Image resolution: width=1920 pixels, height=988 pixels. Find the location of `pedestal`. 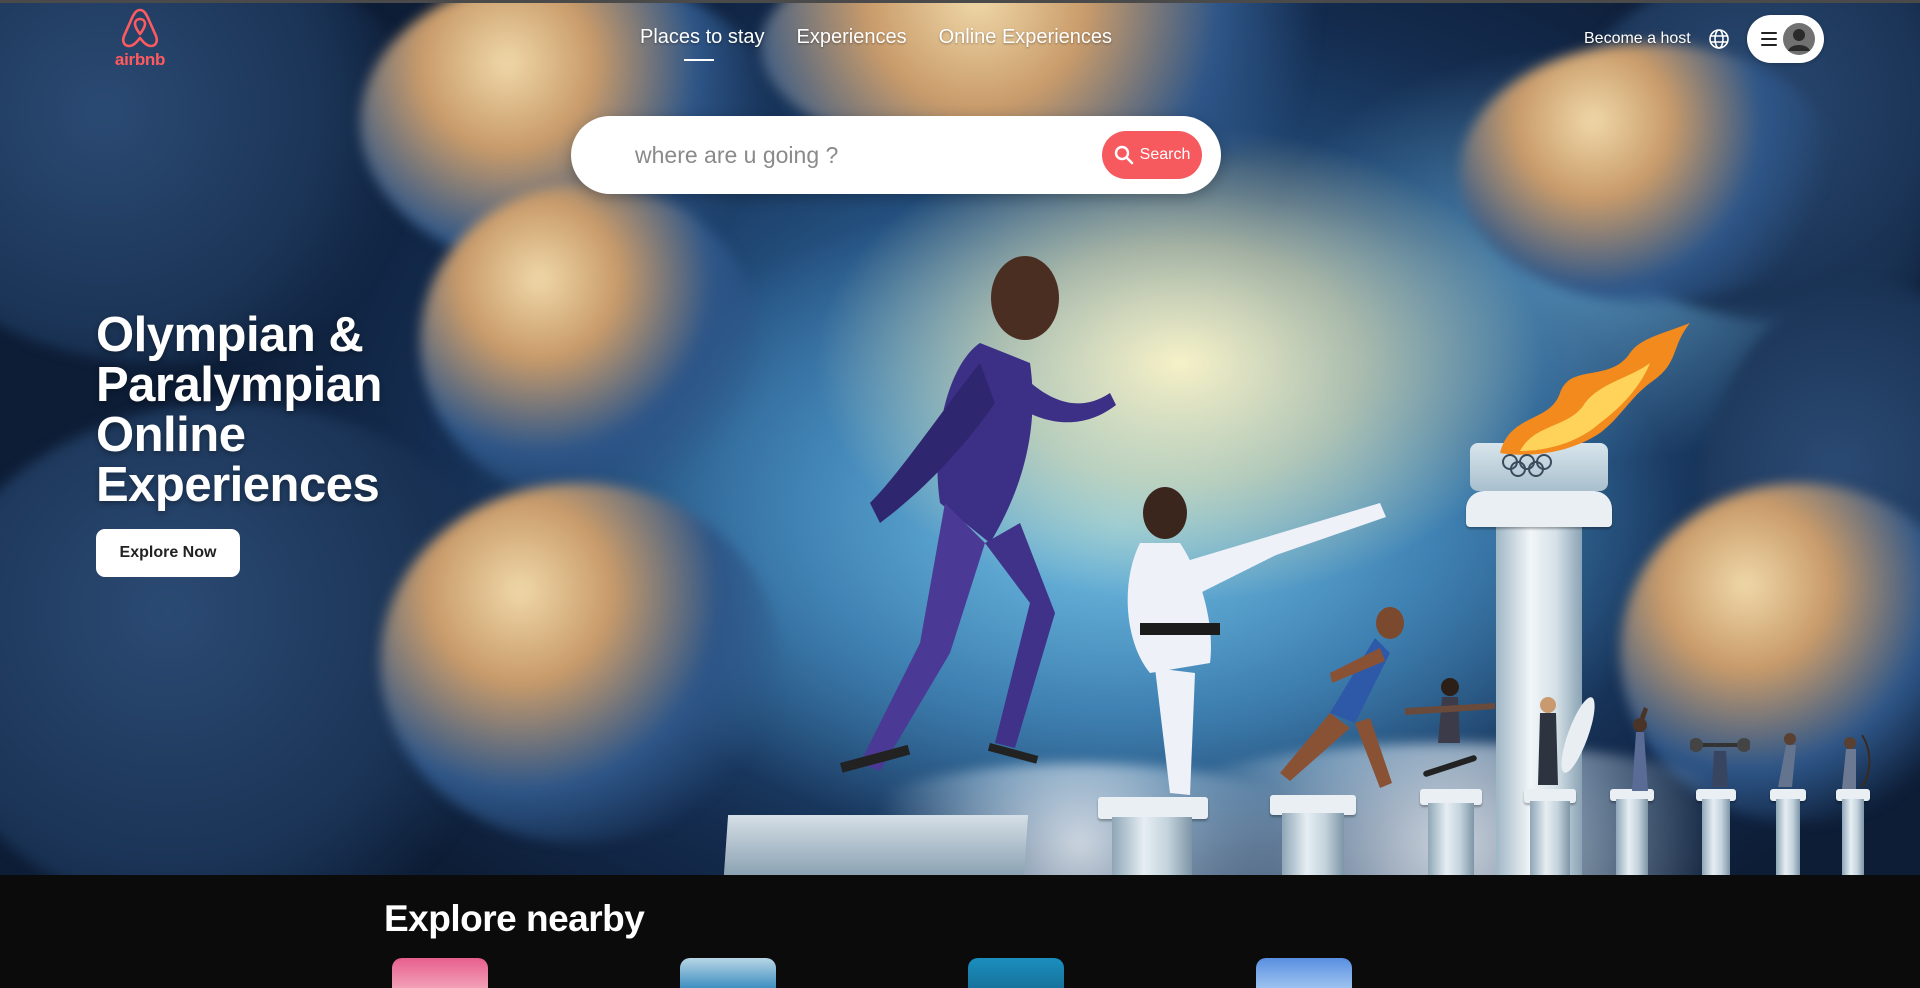

pedestal is located at coordinates (876, 845).